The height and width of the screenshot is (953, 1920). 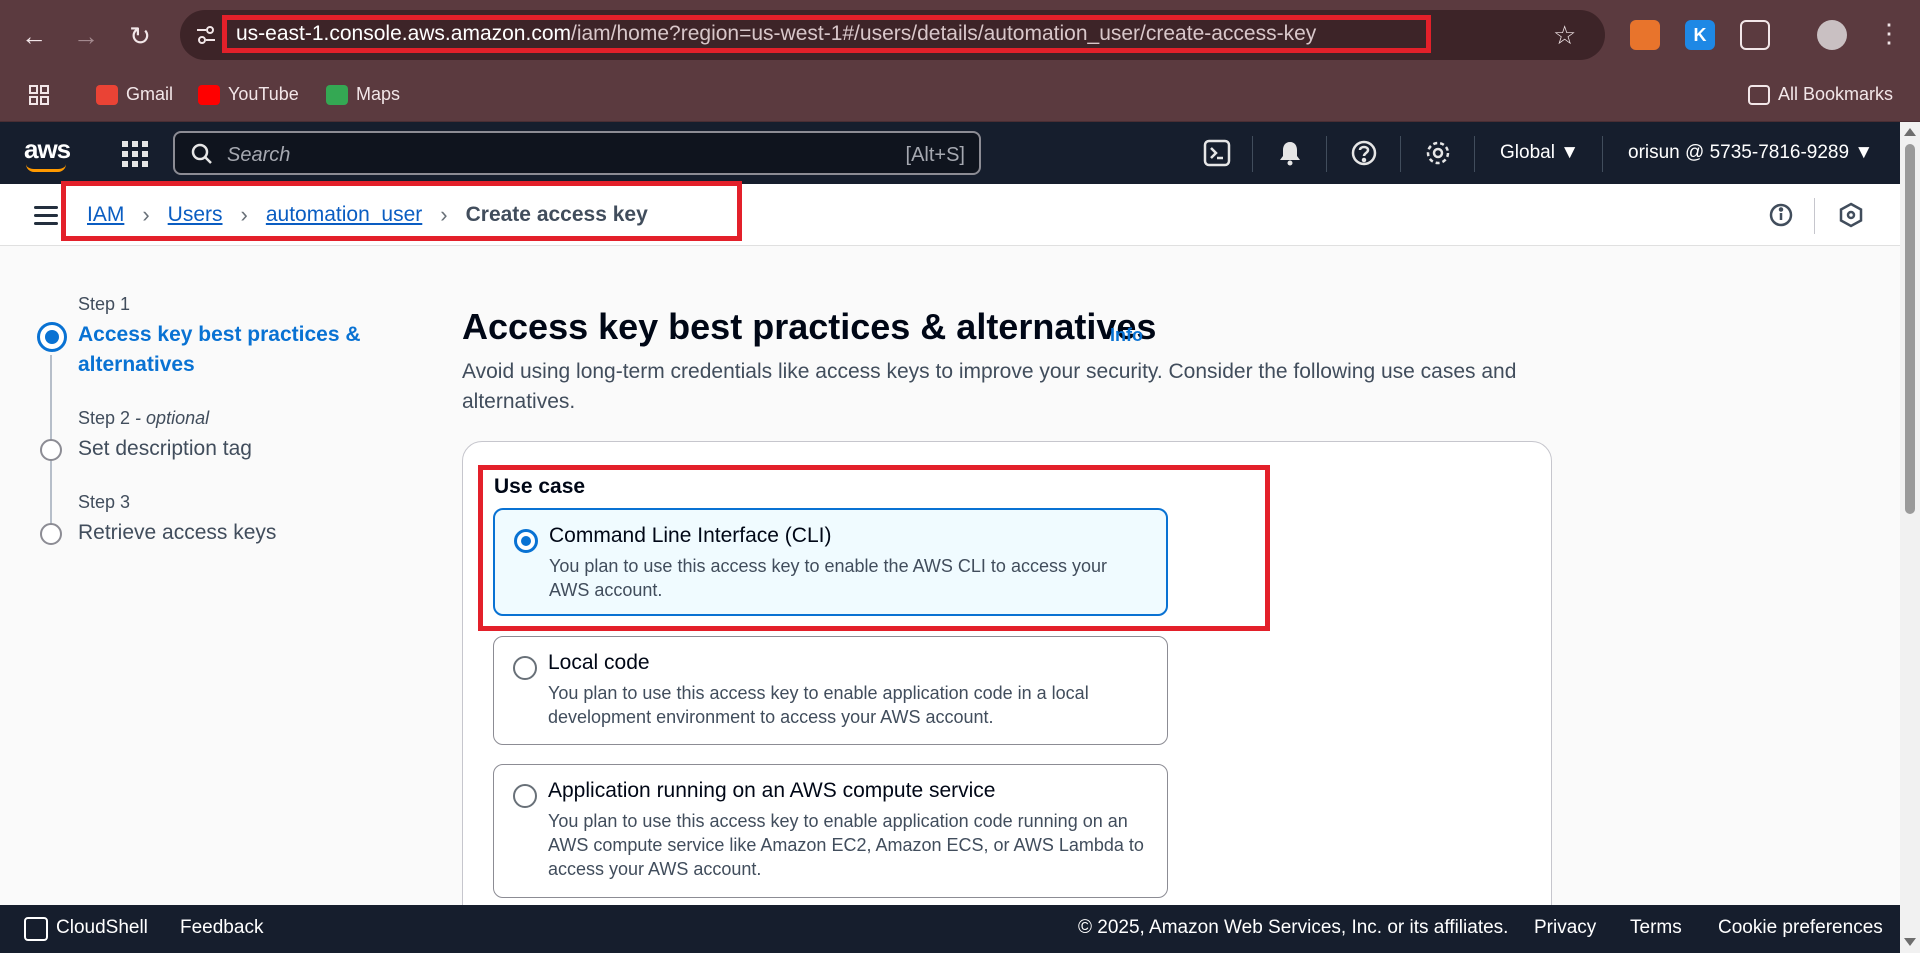 I want to click on k-extension-icon: K, so click(x=1700, y=35).